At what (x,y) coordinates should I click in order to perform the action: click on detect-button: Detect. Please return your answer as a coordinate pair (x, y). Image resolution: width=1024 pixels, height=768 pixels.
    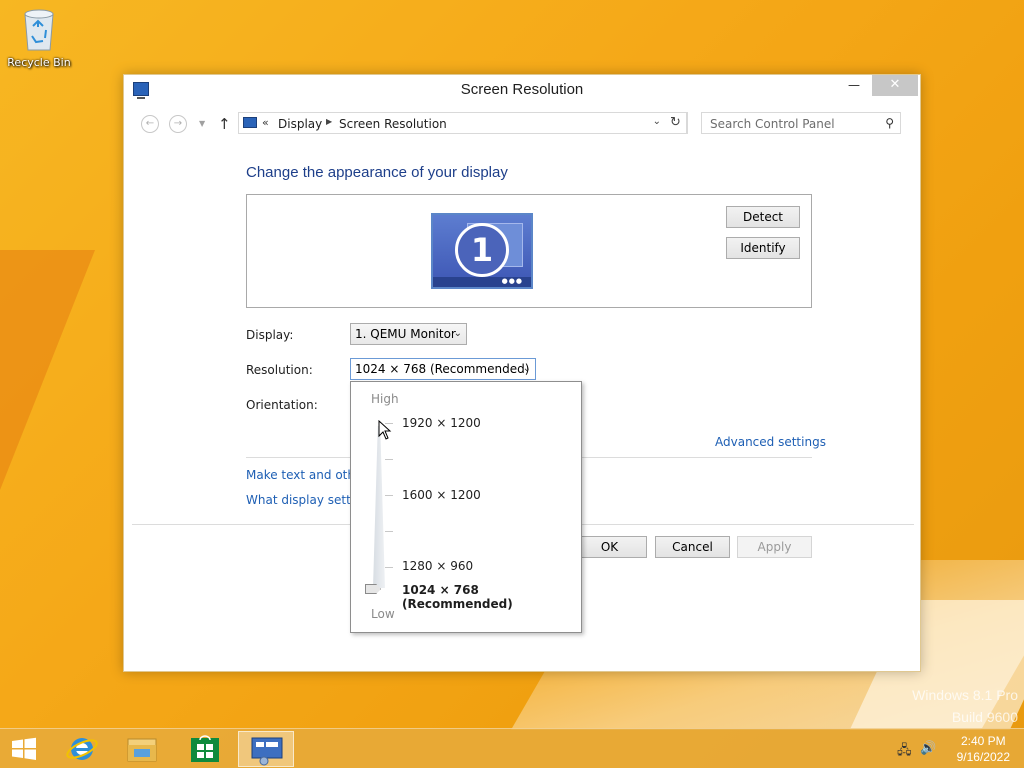
    Looking at the image, I should click on (763, 217).